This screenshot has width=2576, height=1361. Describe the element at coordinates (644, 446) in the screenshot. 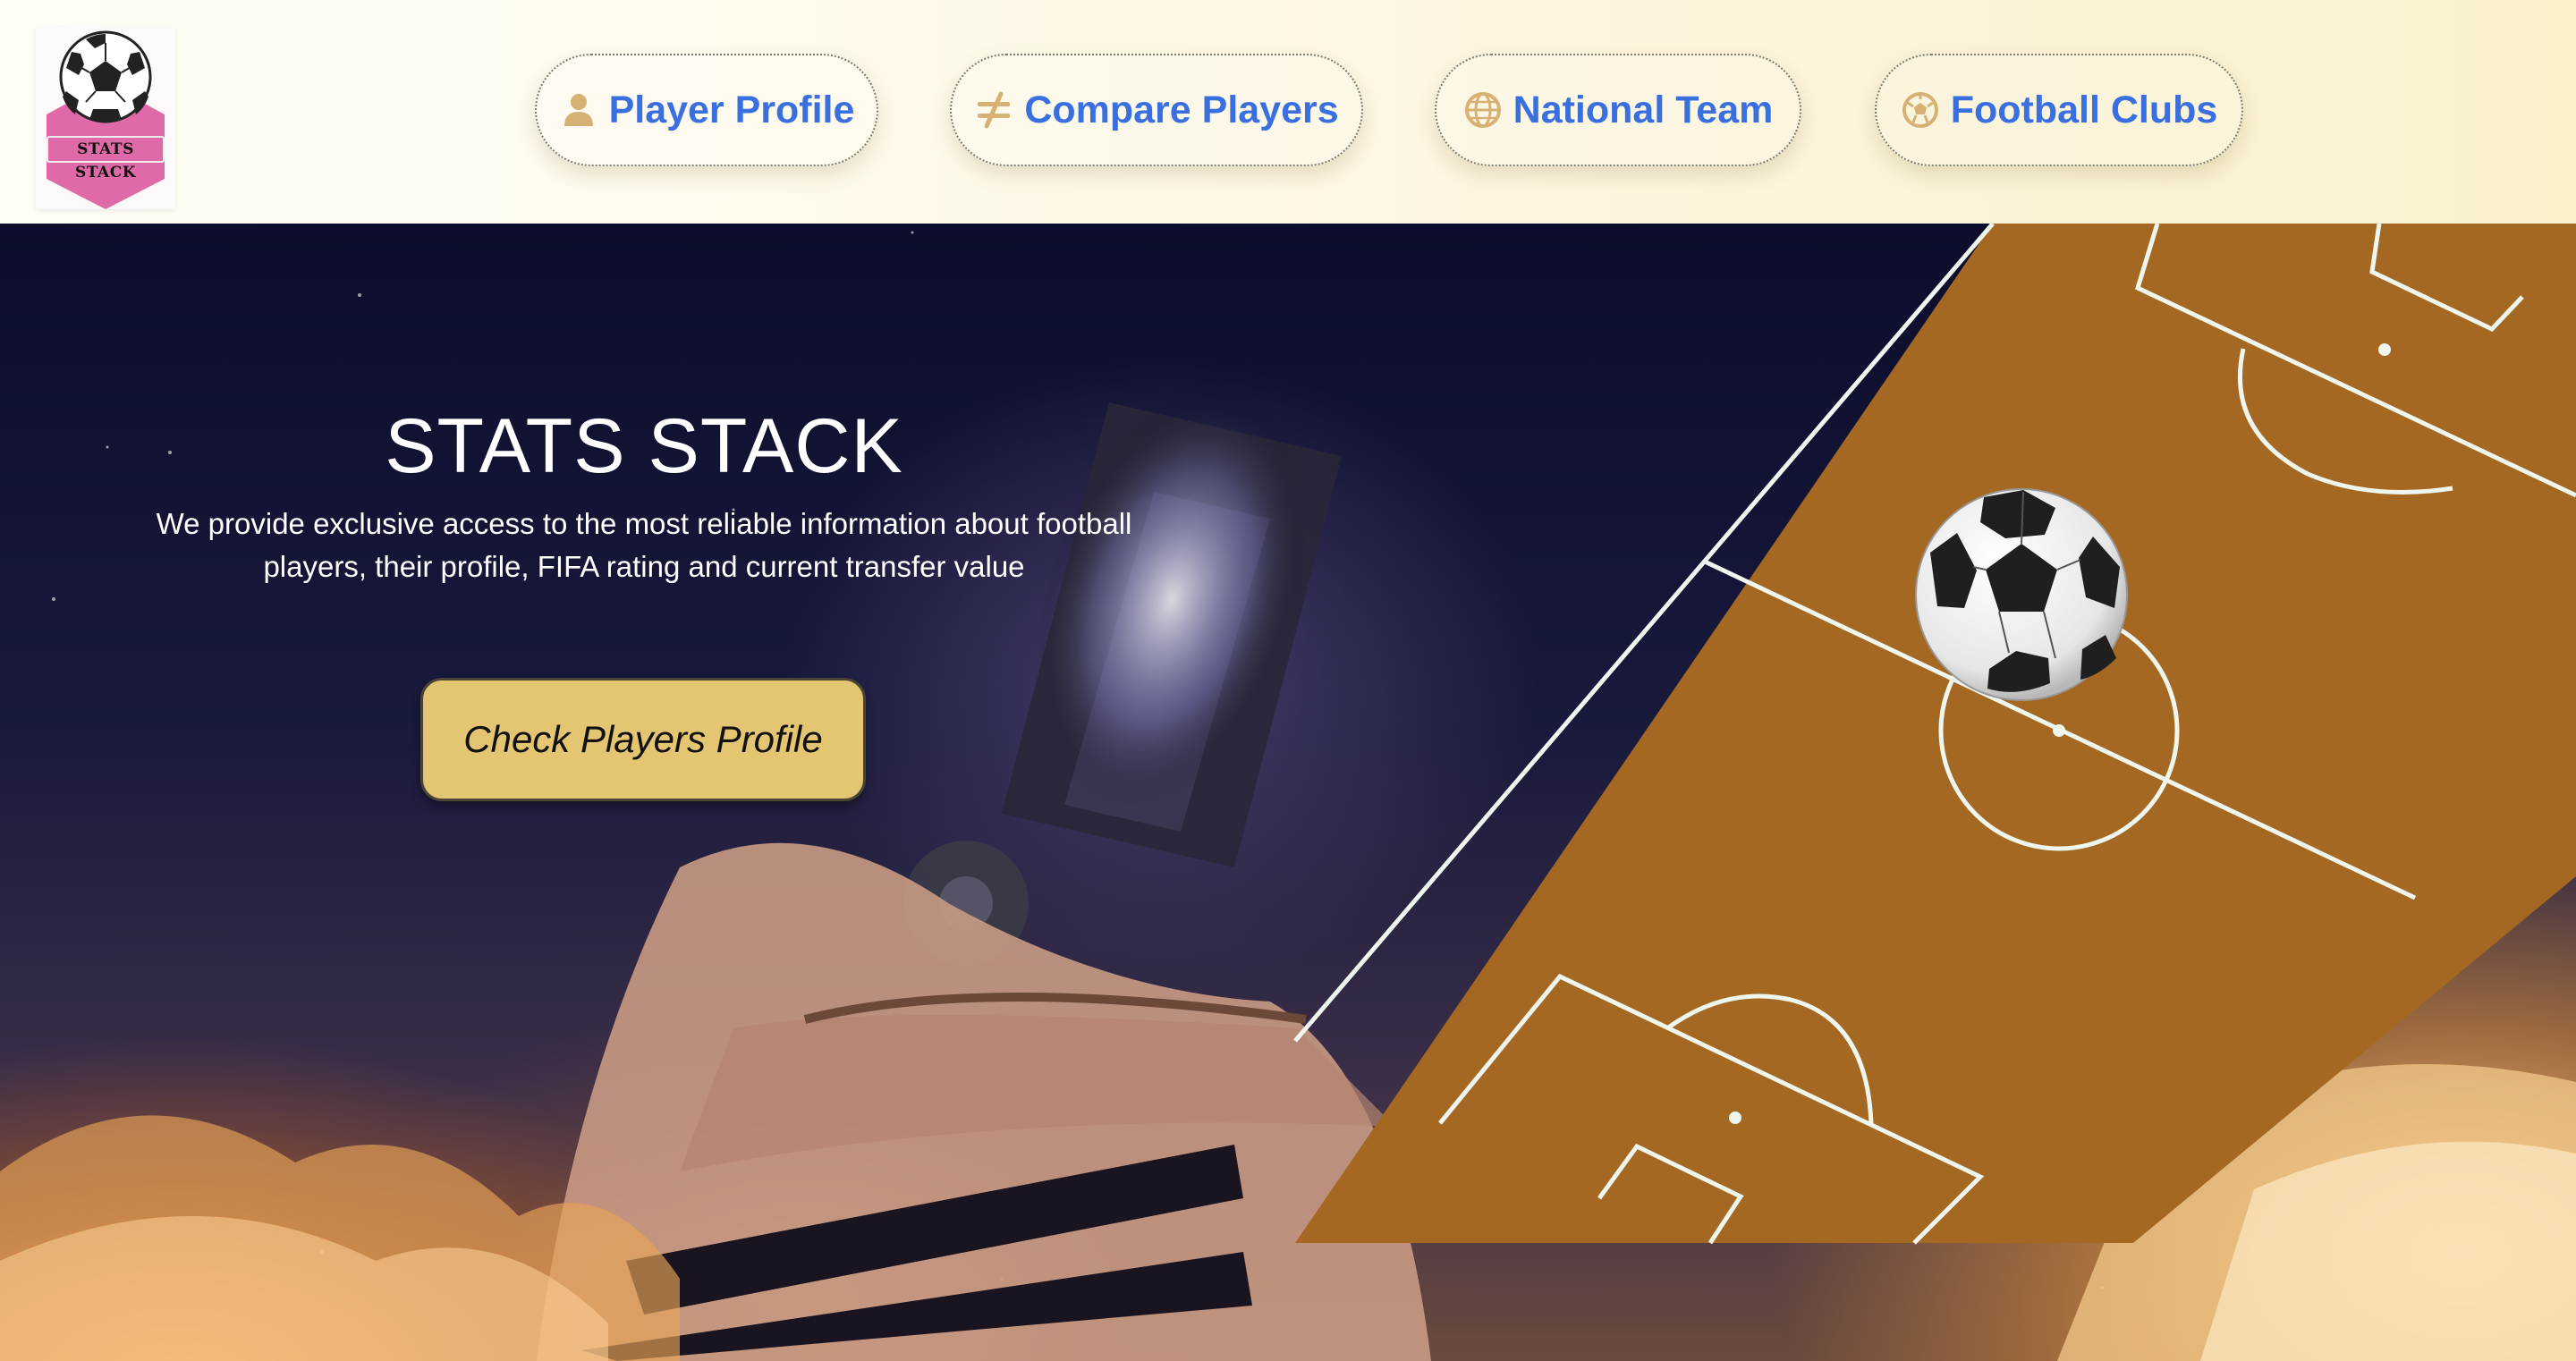

I see `hero-title: STATS STACK` at that location.